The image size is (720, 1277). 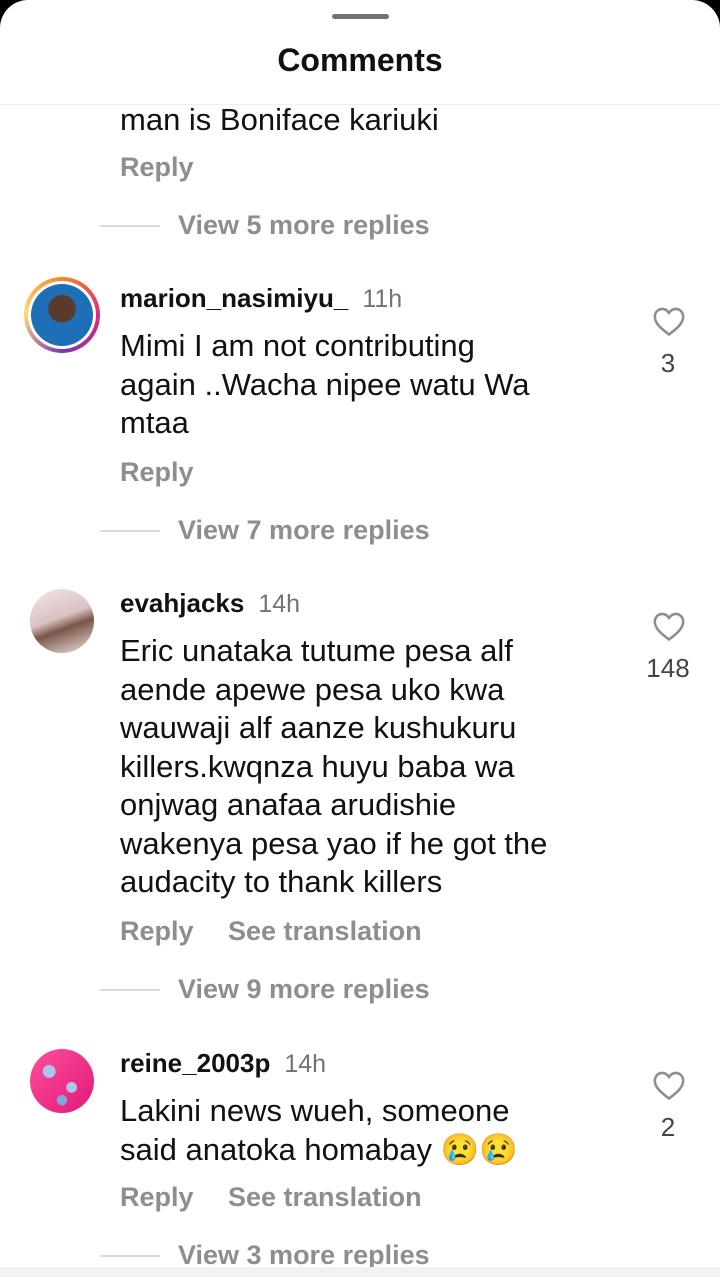 I want to click on username: reine_2003p, so click(x=195, y=1063).